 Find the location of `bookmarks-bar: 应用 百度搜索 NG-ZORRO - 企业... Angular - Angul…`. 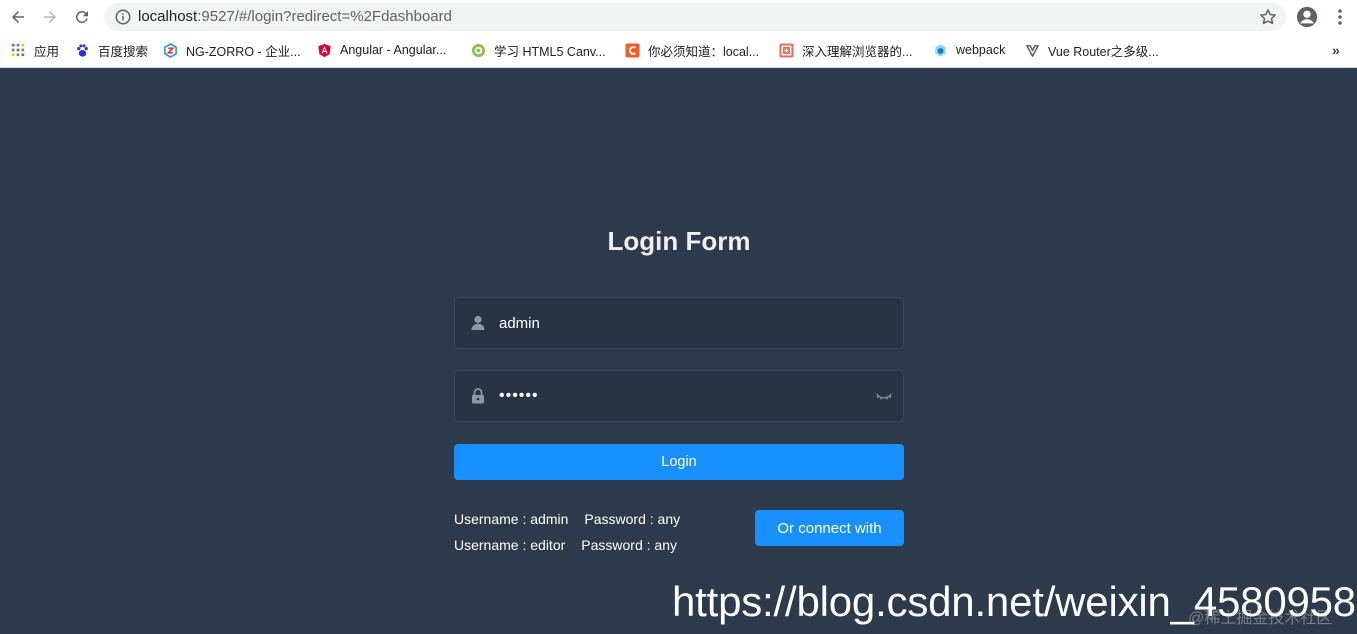

bookmarks-bar: 应用 百度搜索 NG-ZORRO - 企业... Angular - Angul… is located at coordinates (678, 50).